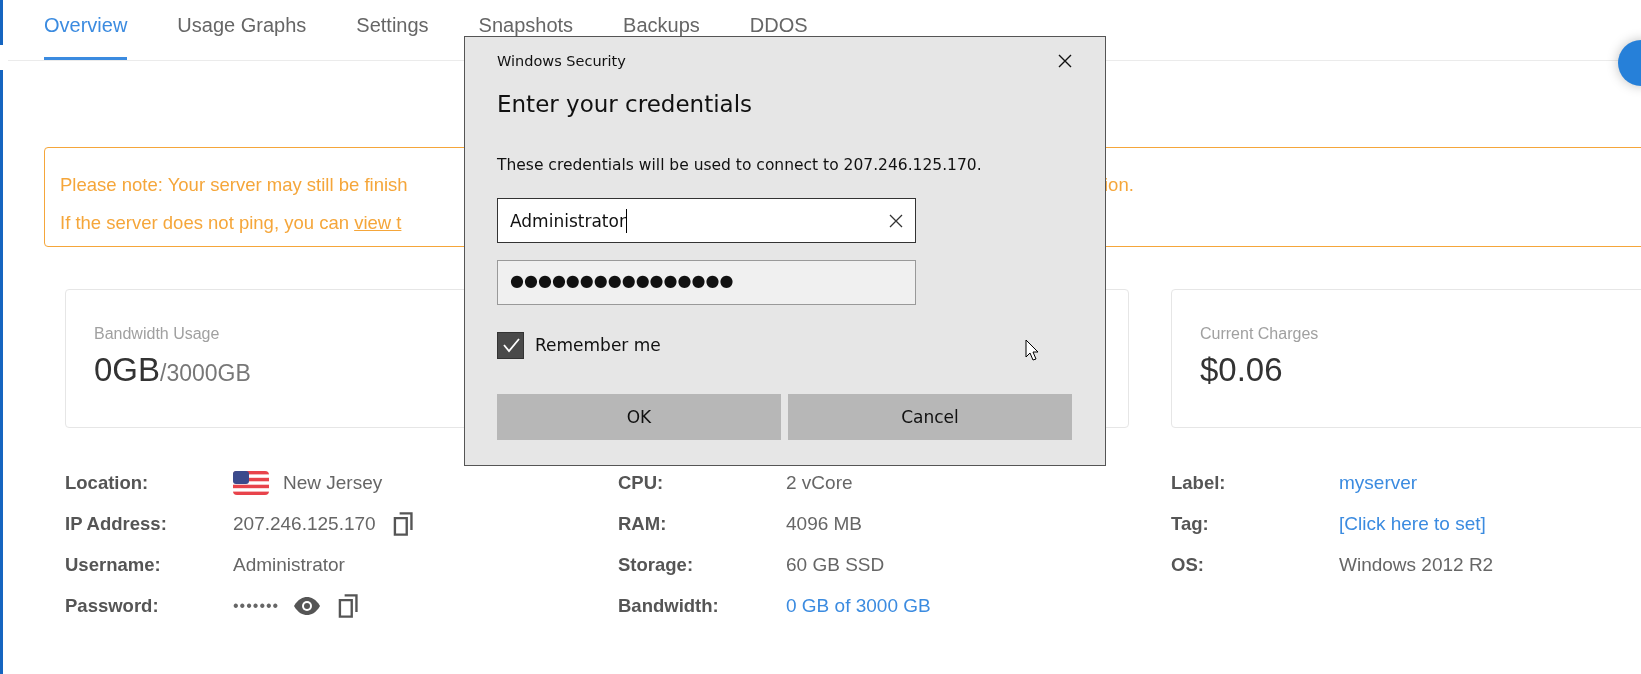 The height and width of the screenshot is (674, 1641). What do you see at coordinates (116, 523) in the screenshot?
I see `field-label: IP Address:` at bounding box center [116, 523].